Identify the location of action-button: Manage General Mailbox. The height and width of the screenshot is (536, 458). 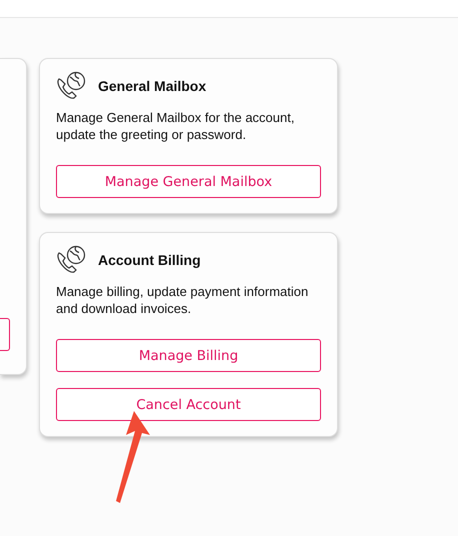
(188, 181).